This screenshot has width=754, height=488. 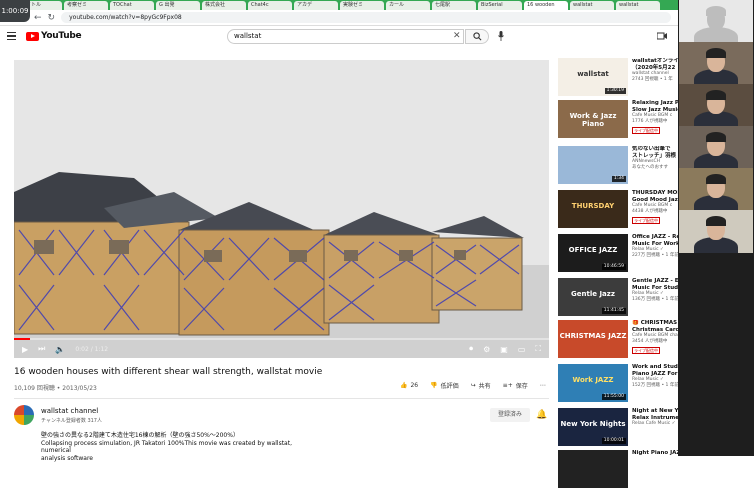 What do you see at coordinates (69, 411) in the screenshot?
I see `channel-name: wallstat channel` at bounding box center [69, 411].